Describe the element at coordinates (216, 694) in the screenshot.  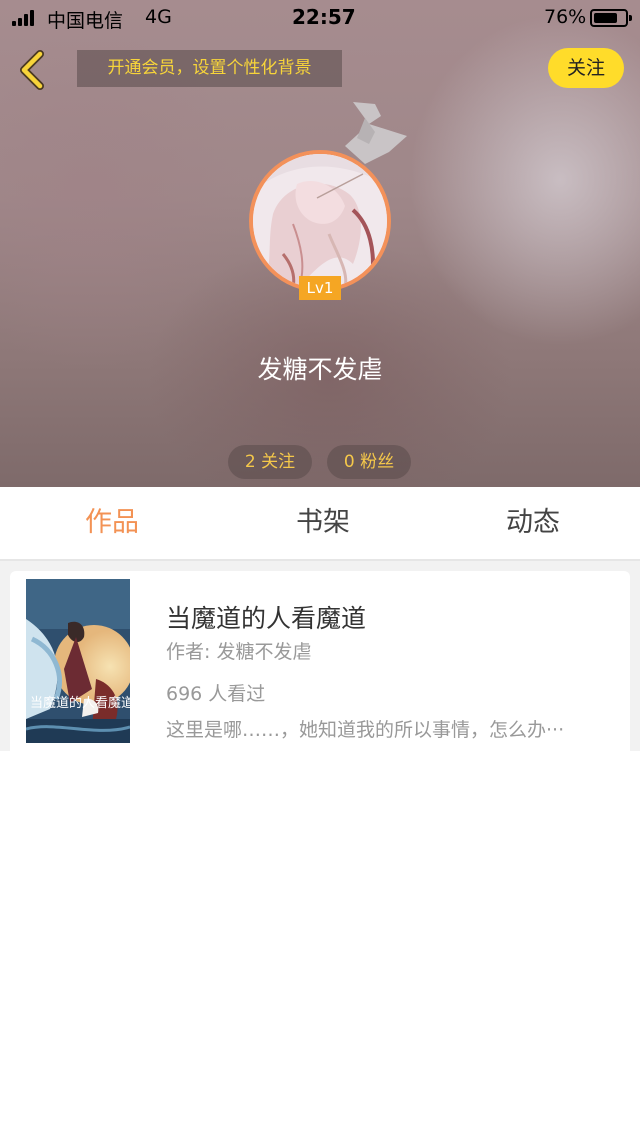
I see `work-view-count: 696 人看过` at that location.